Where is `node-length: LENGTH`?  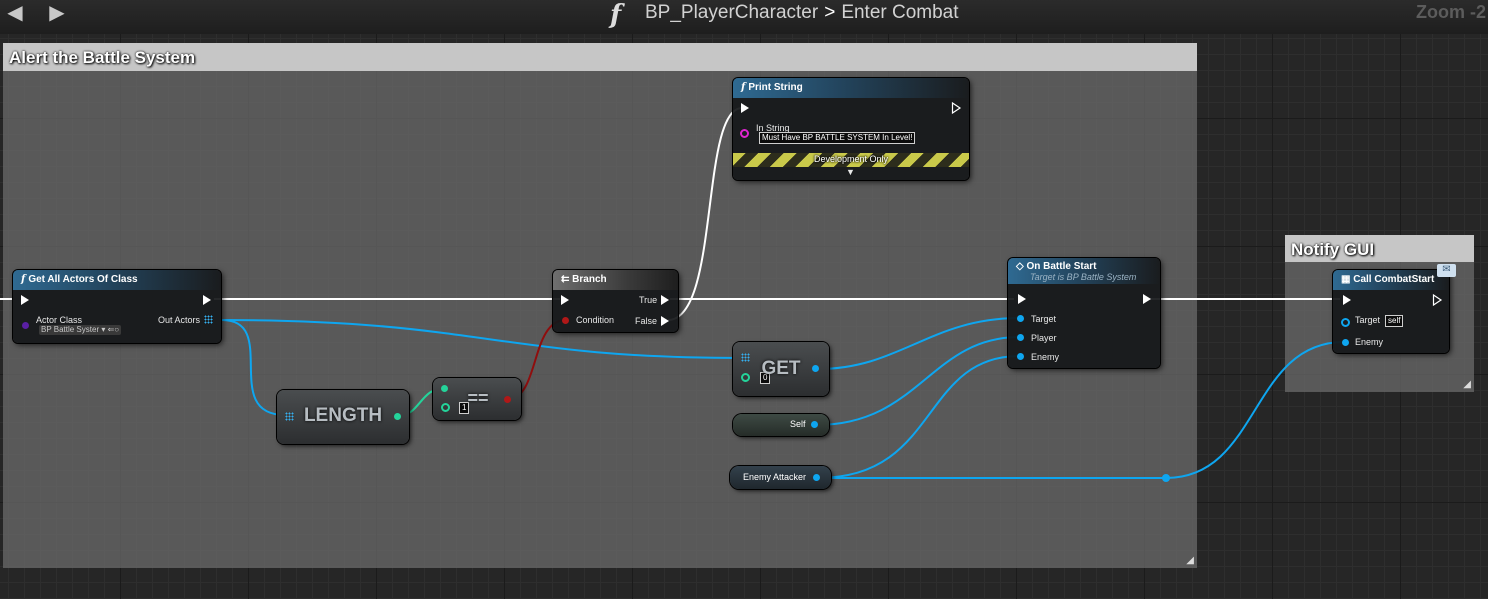 node-length: LENGTH is located at coordinates (343, 417).